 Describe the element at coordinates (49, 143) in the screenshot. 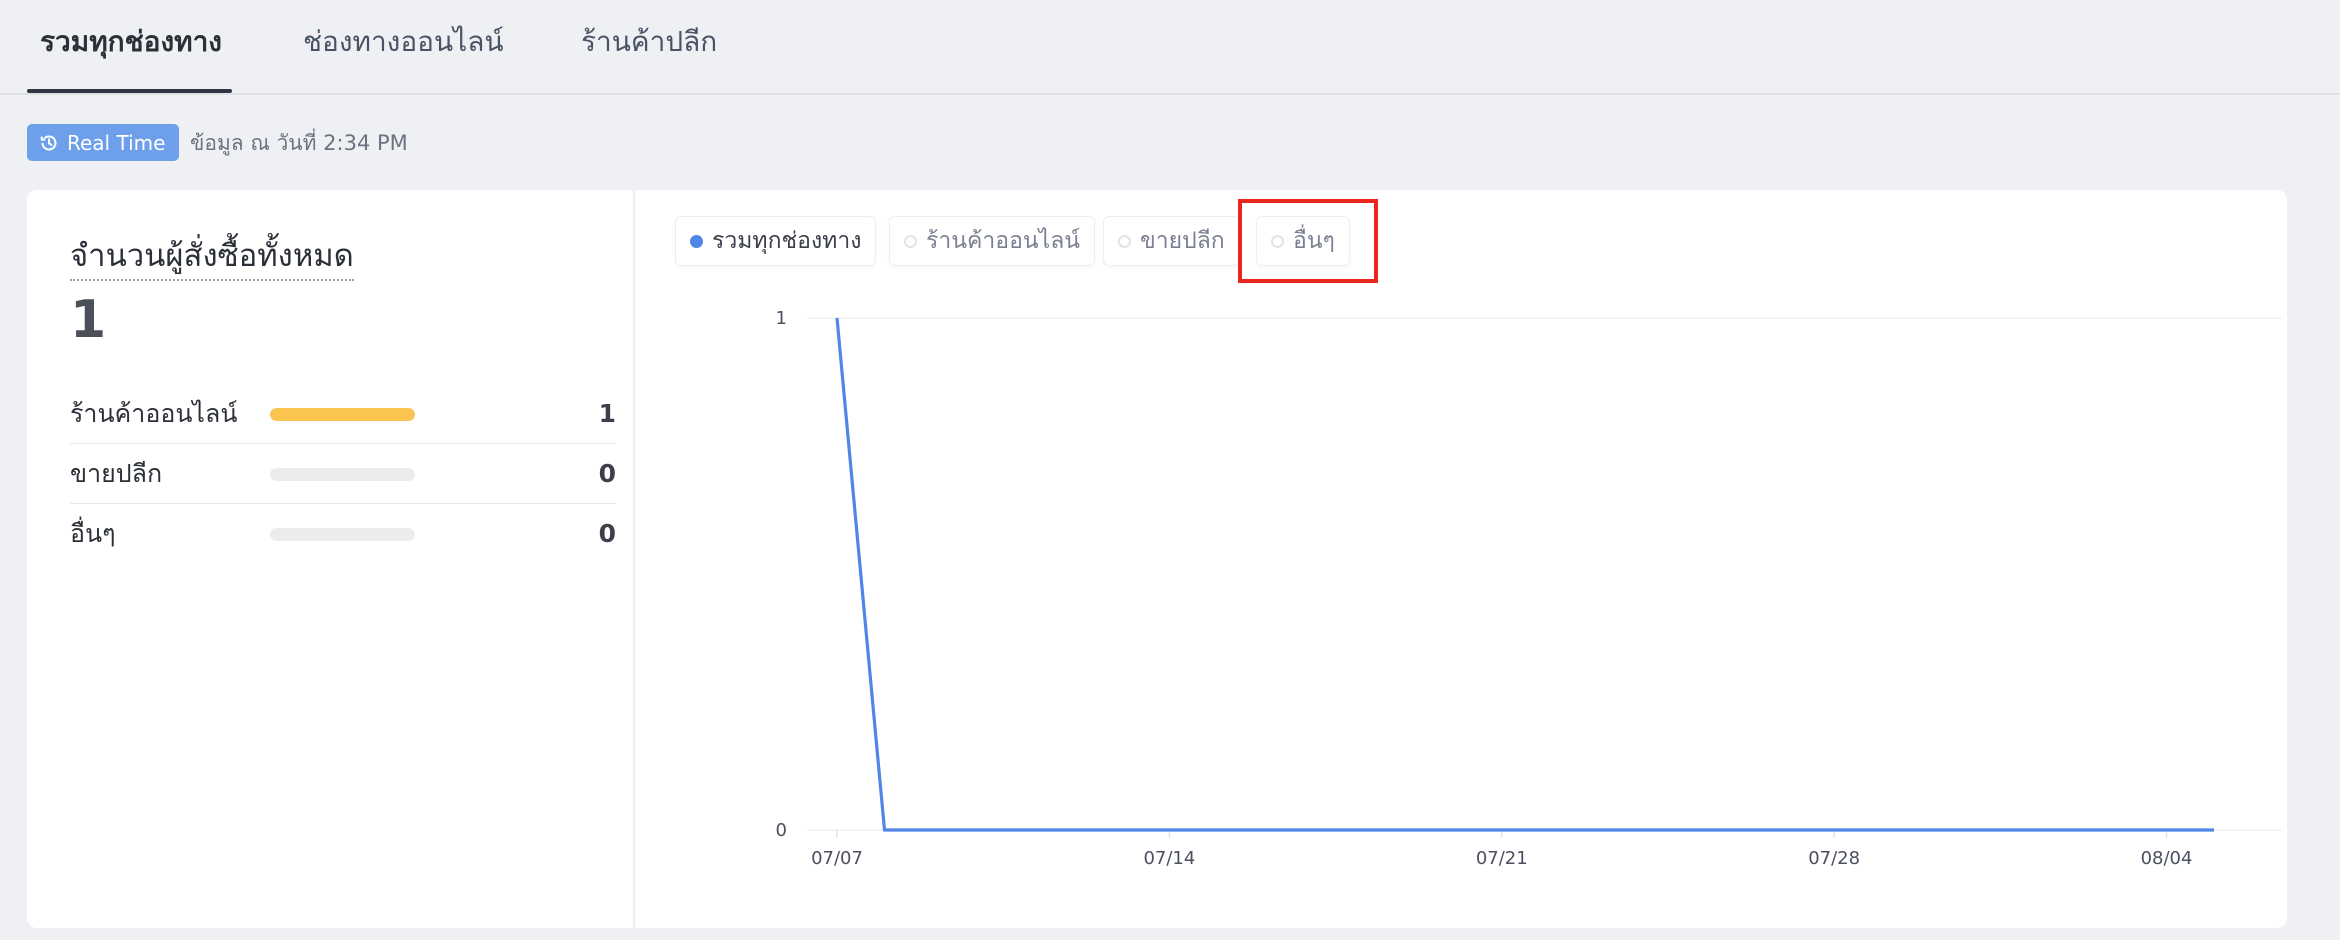

I see `history-clock-icon` at that location.